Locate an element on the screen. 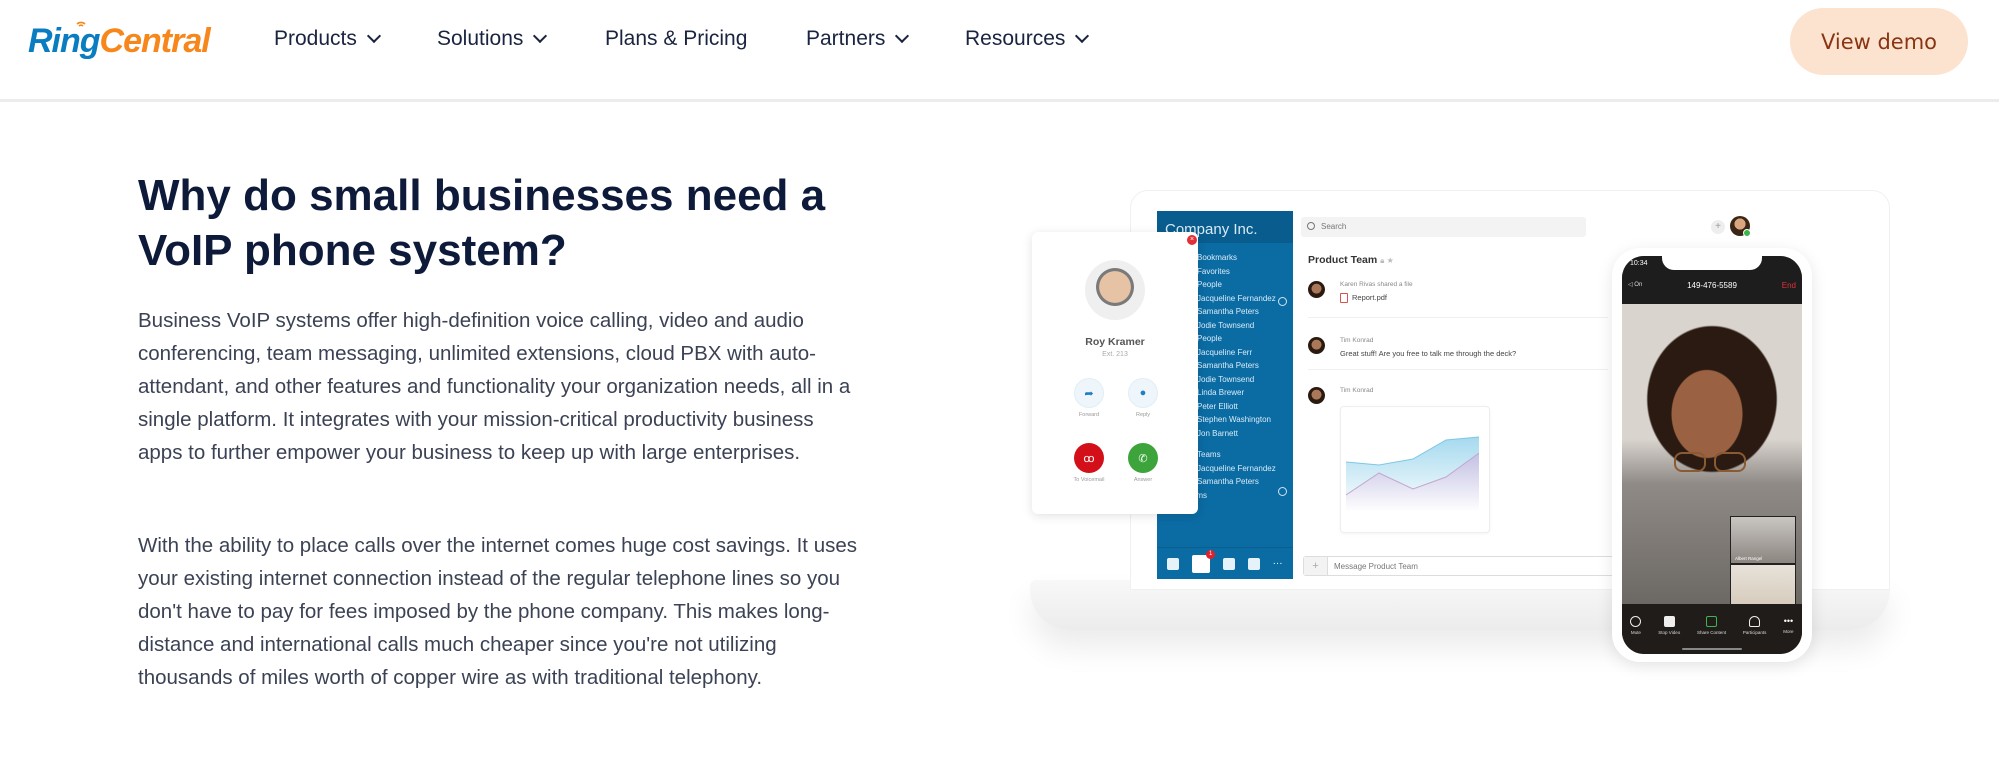  caller-photo is located at coordinates (1115, 290).